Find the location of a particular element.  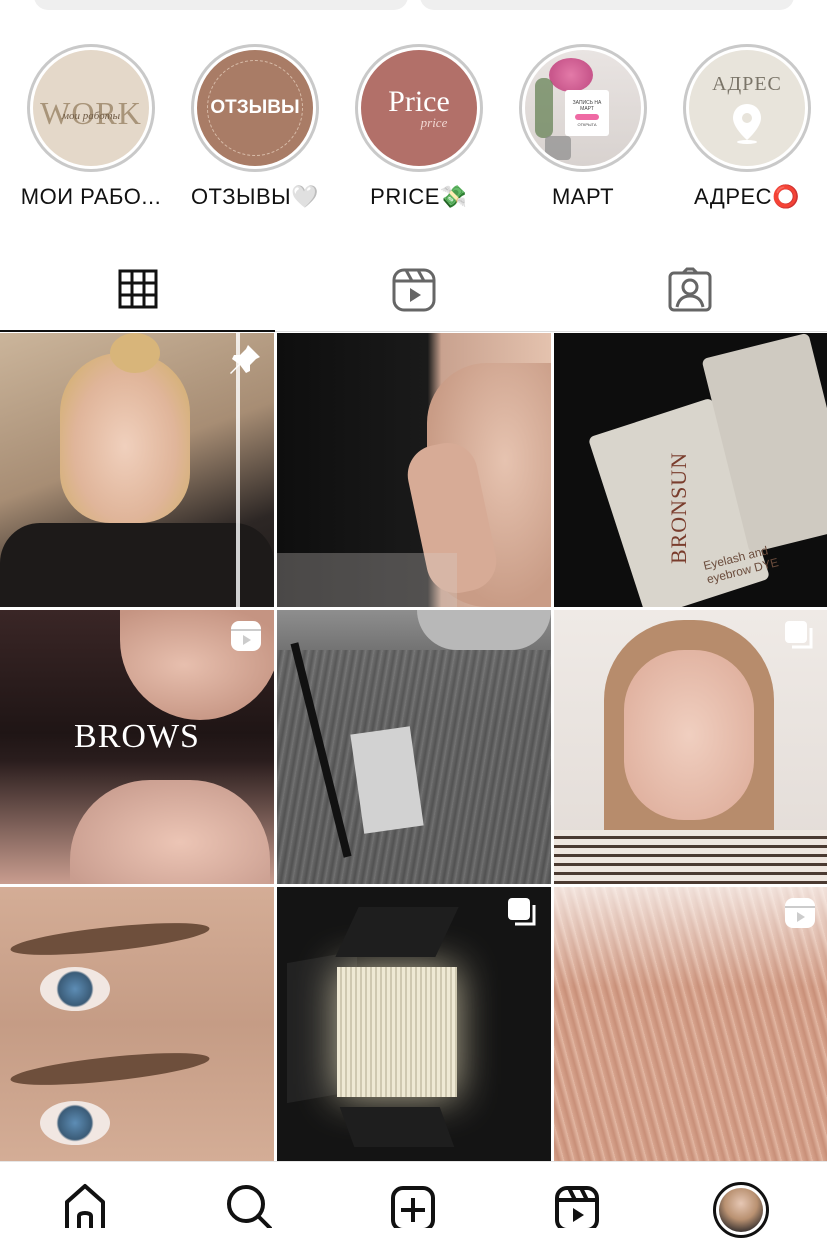

profile-tabs is located at coordinates (413, 290).